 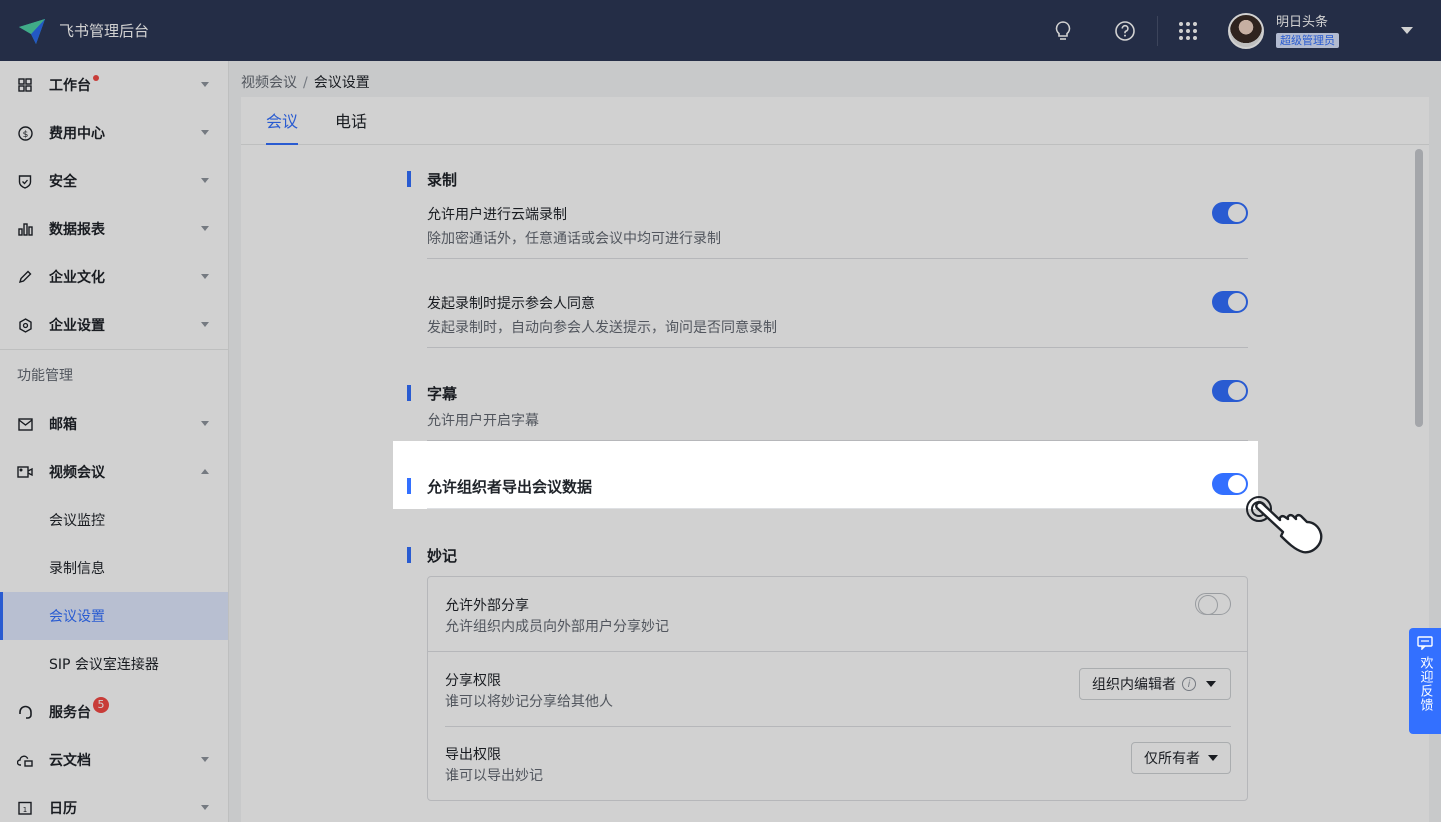 I want to click on sidebar-item-label: 工作台, so click(x=70, y=86).